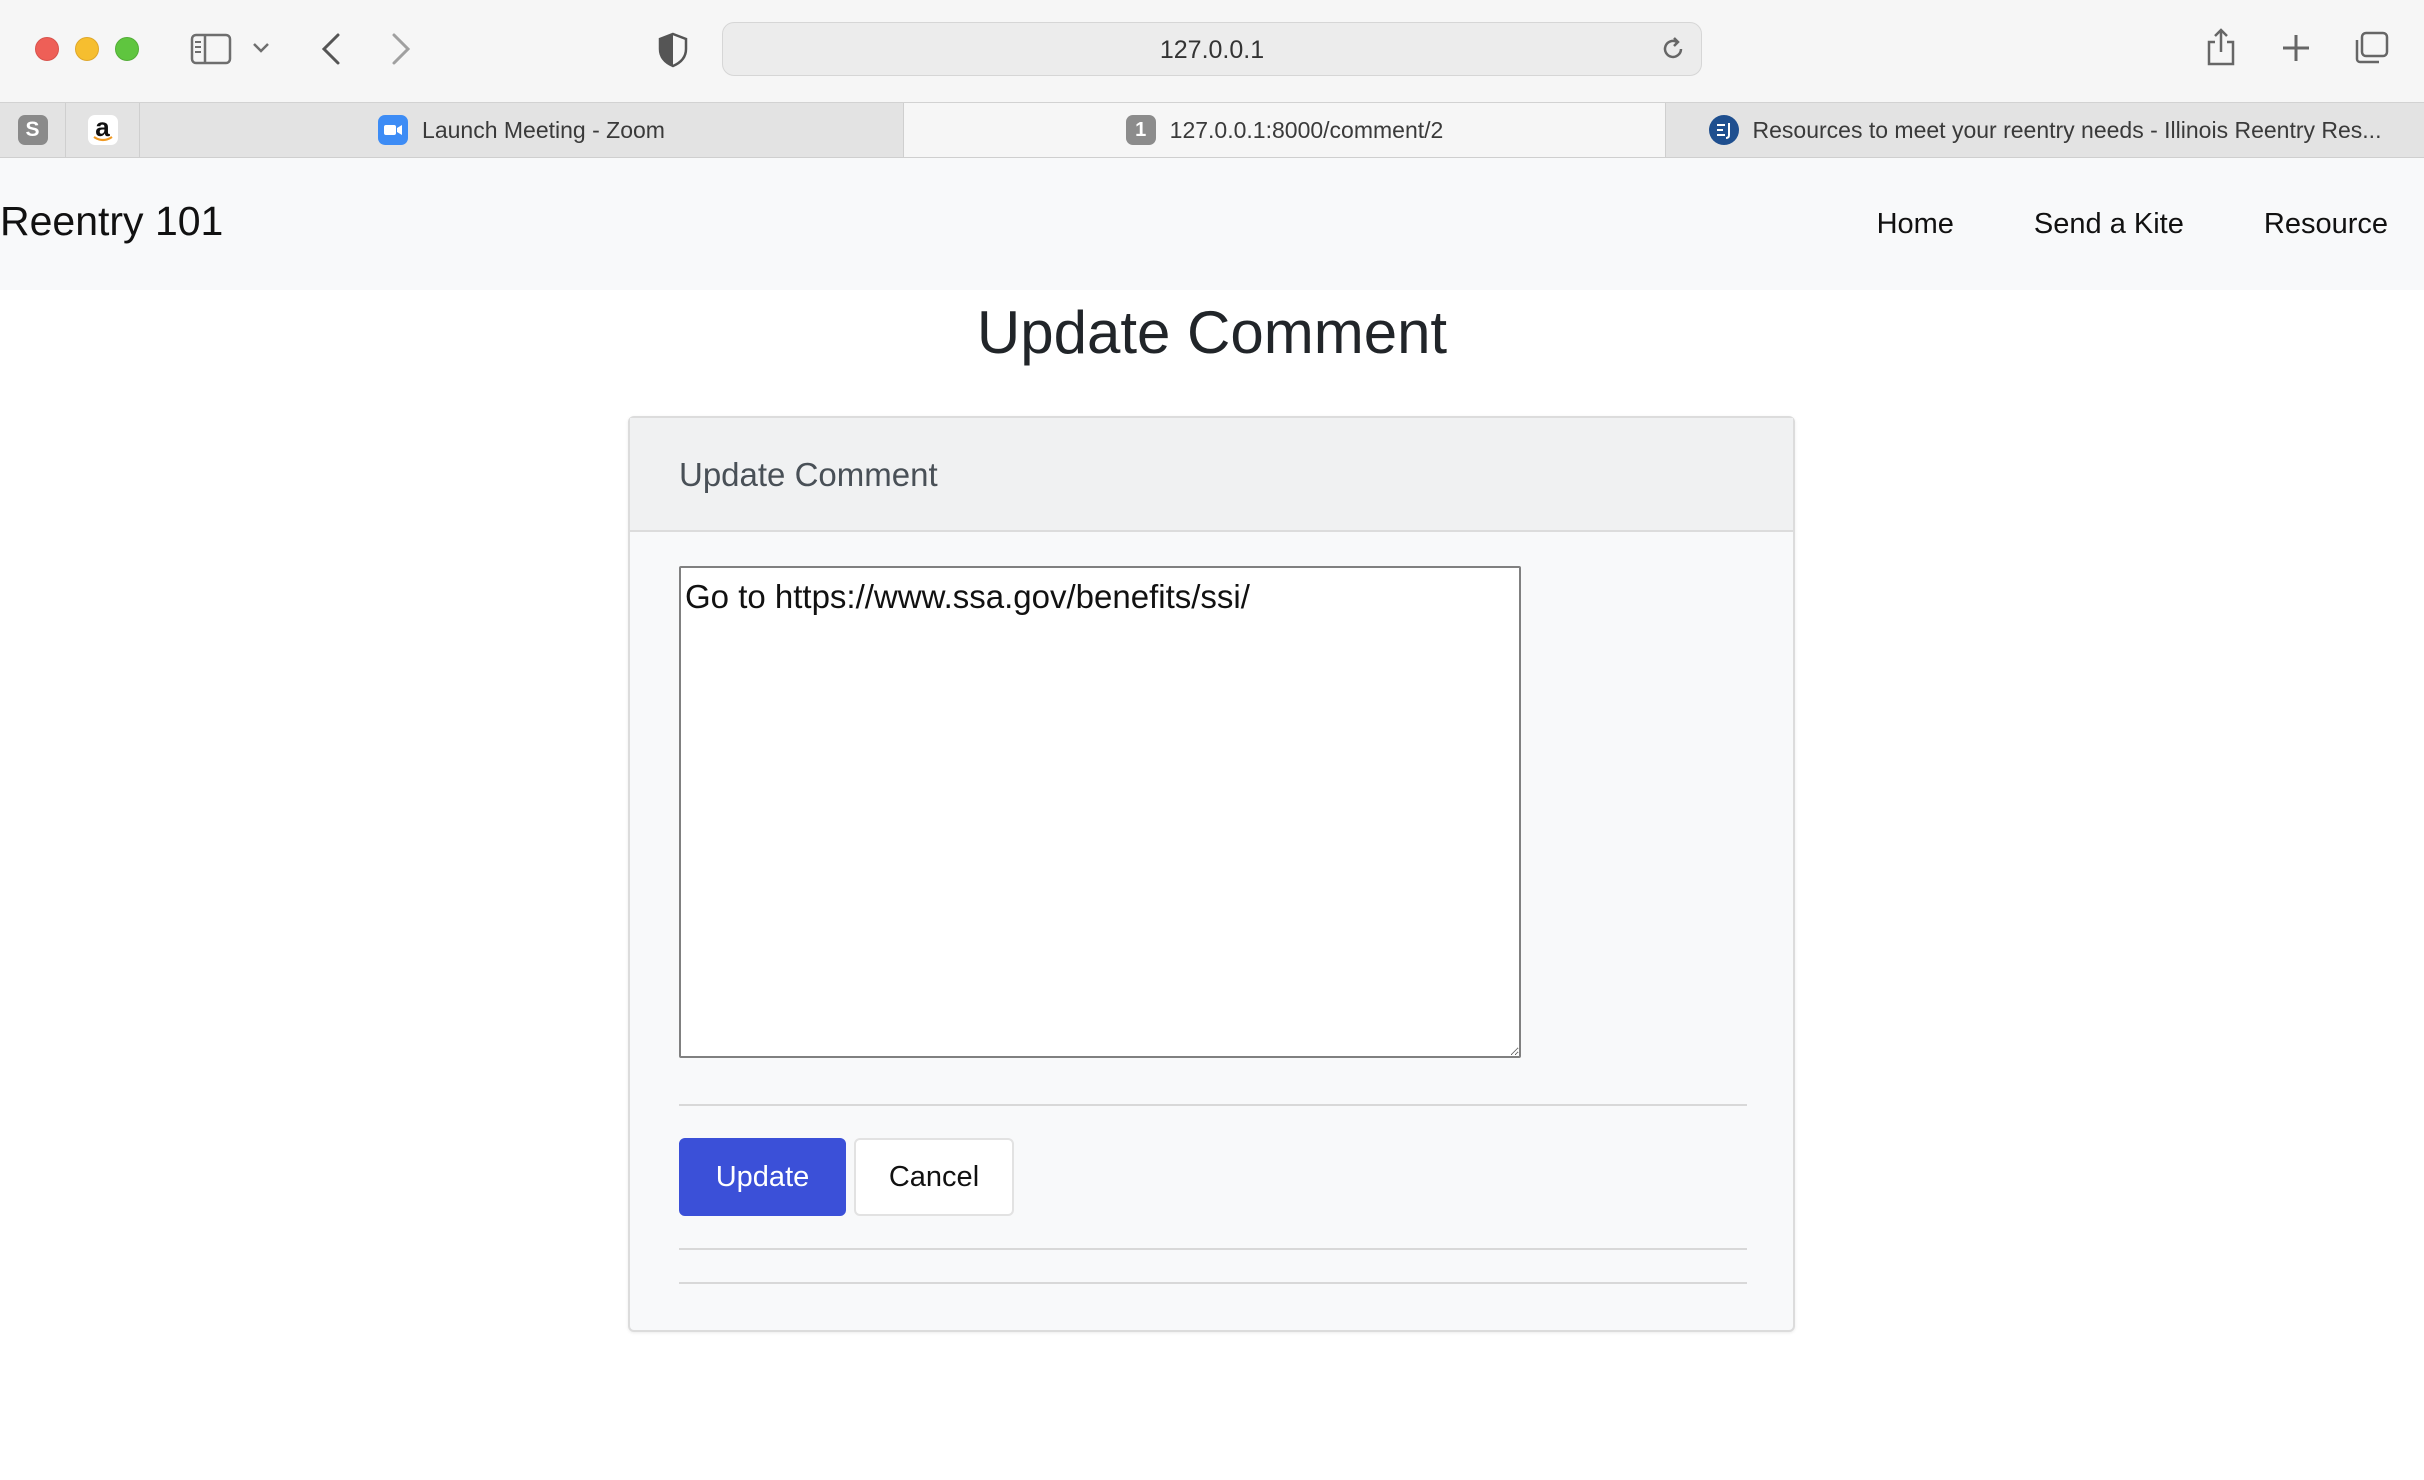  I want to click on nav-home-link: Home, so click(1915, 224).